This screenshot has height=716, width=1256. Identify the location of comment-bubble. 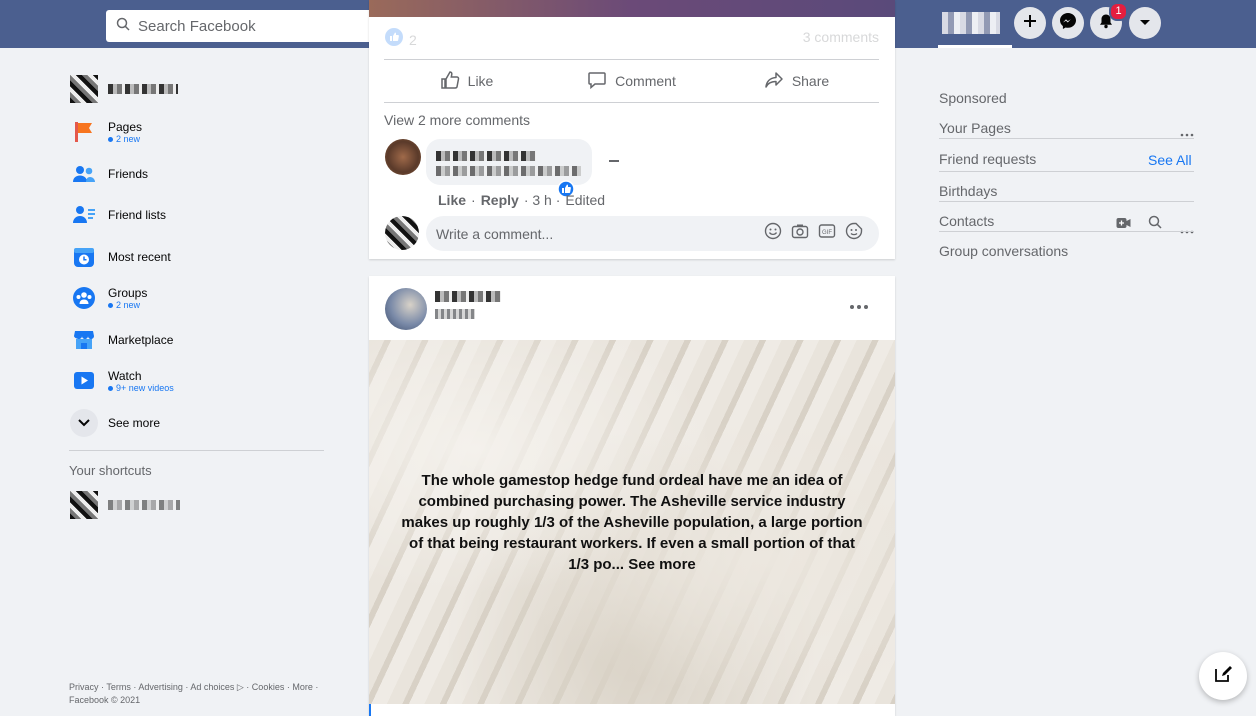
(509, 162).